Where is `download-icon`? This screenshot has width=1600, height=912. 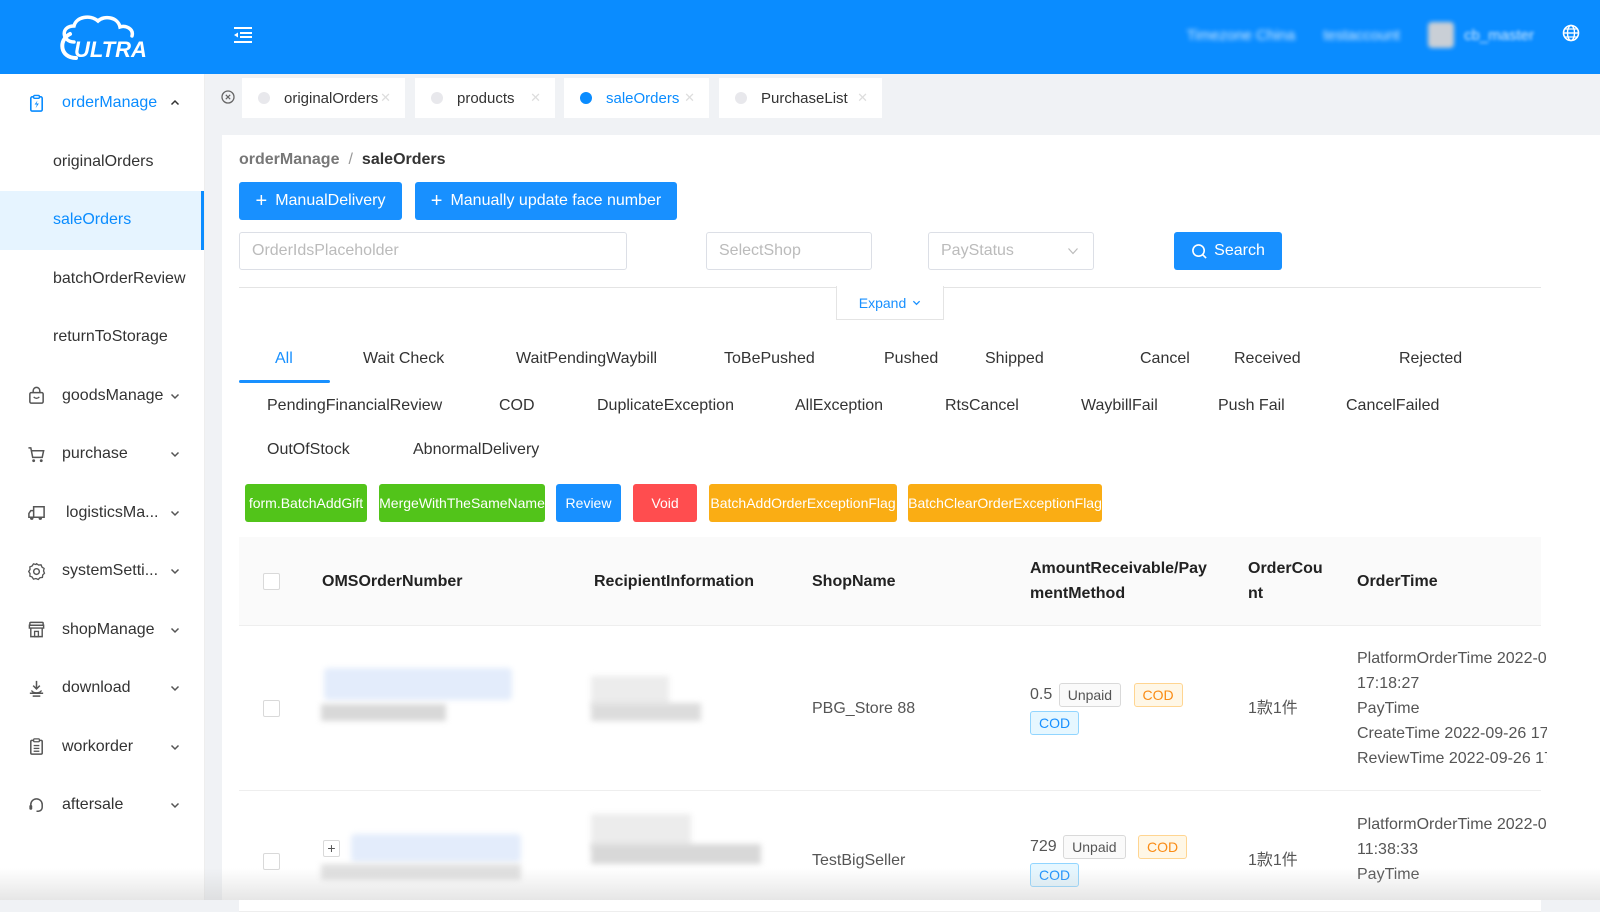 download-icon is located at coordinates (36, 688).